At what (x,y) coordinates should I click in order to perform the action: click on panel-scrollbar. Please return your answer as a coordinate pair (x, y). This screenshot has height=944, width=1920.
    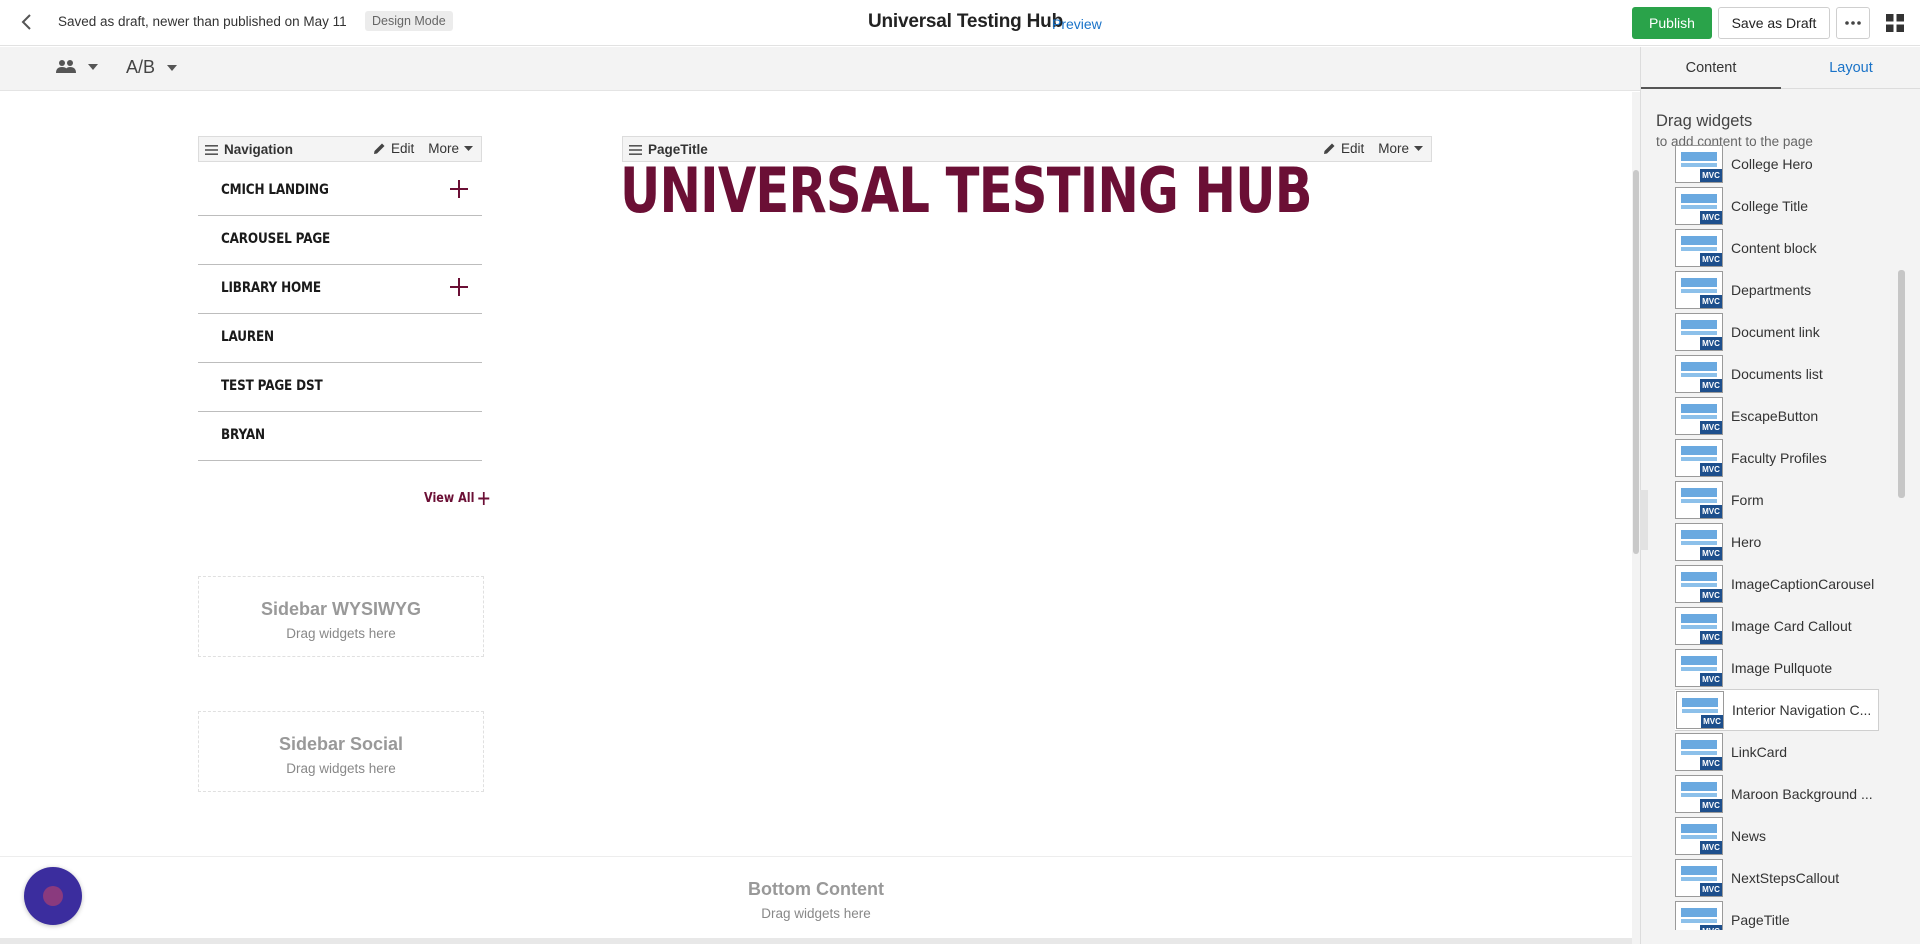
    Looking at the image, I should click on (1901, 384).